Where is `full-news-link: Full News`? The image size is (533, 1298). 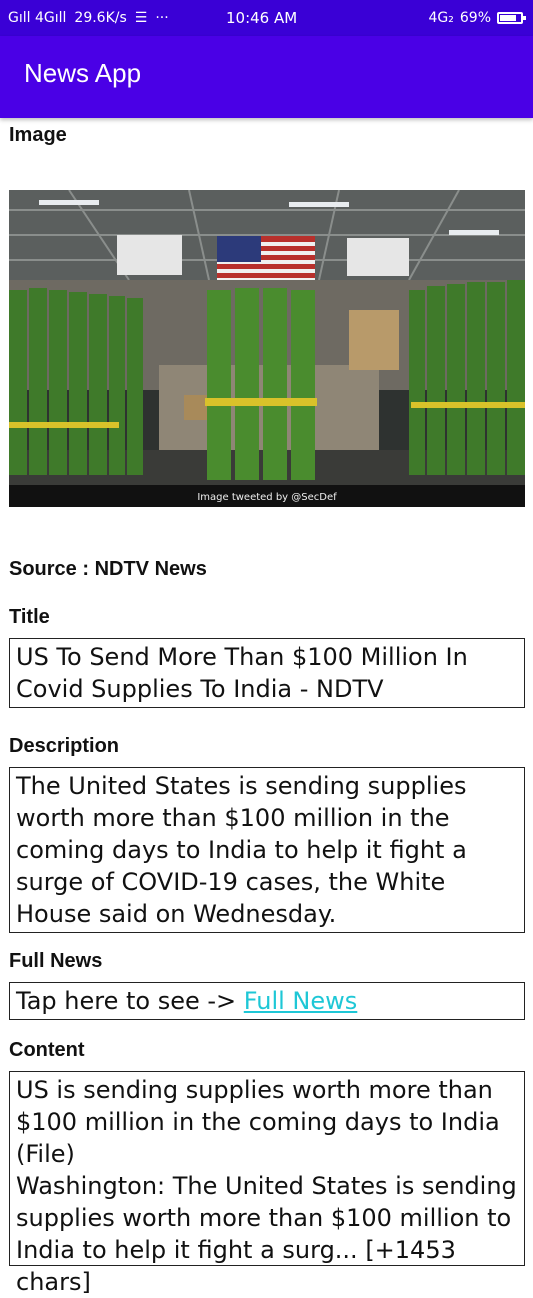
full-news-link: Full News is located at coordinates (301, 1001).